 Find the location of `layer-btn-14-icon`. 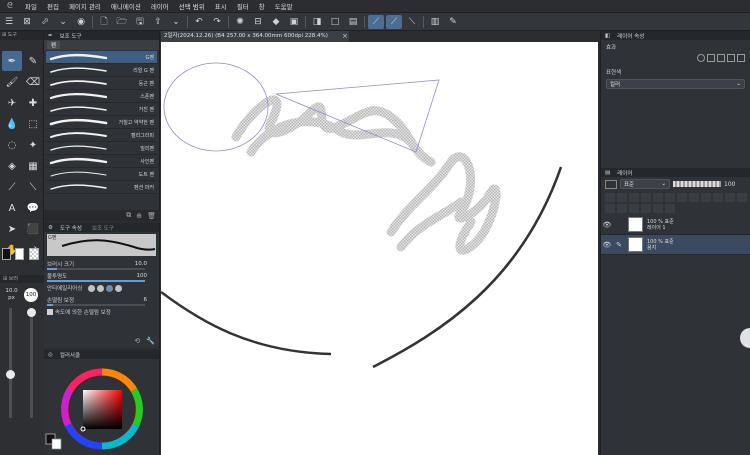

layer-btn-14-icon is located at coordinates (622, 208).